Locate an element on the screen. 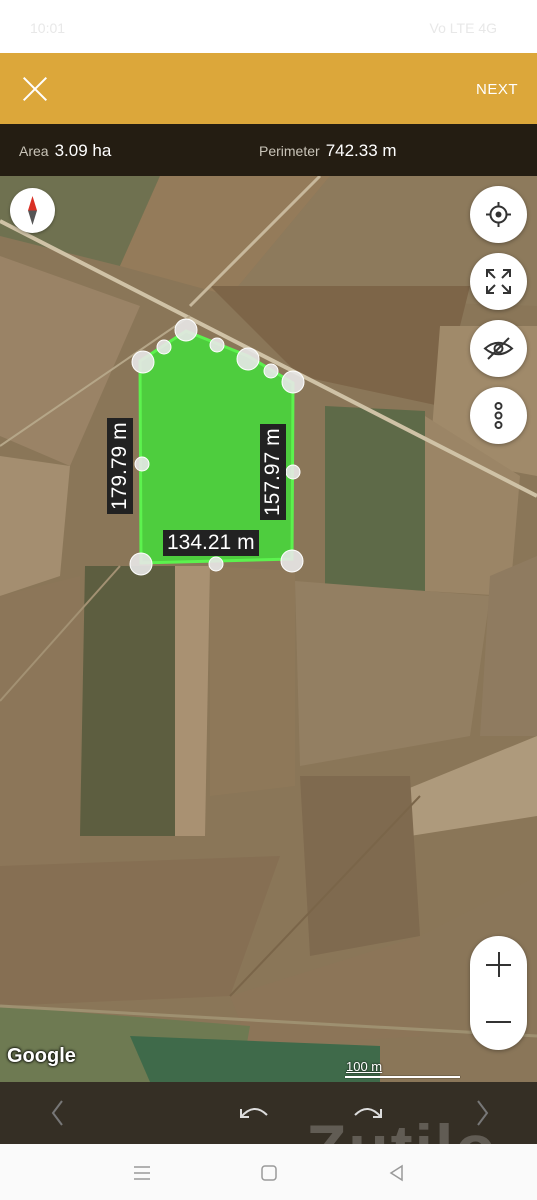 This screenshot has width=537, height=1200. compass-icon is located at coordinates (32, 210).